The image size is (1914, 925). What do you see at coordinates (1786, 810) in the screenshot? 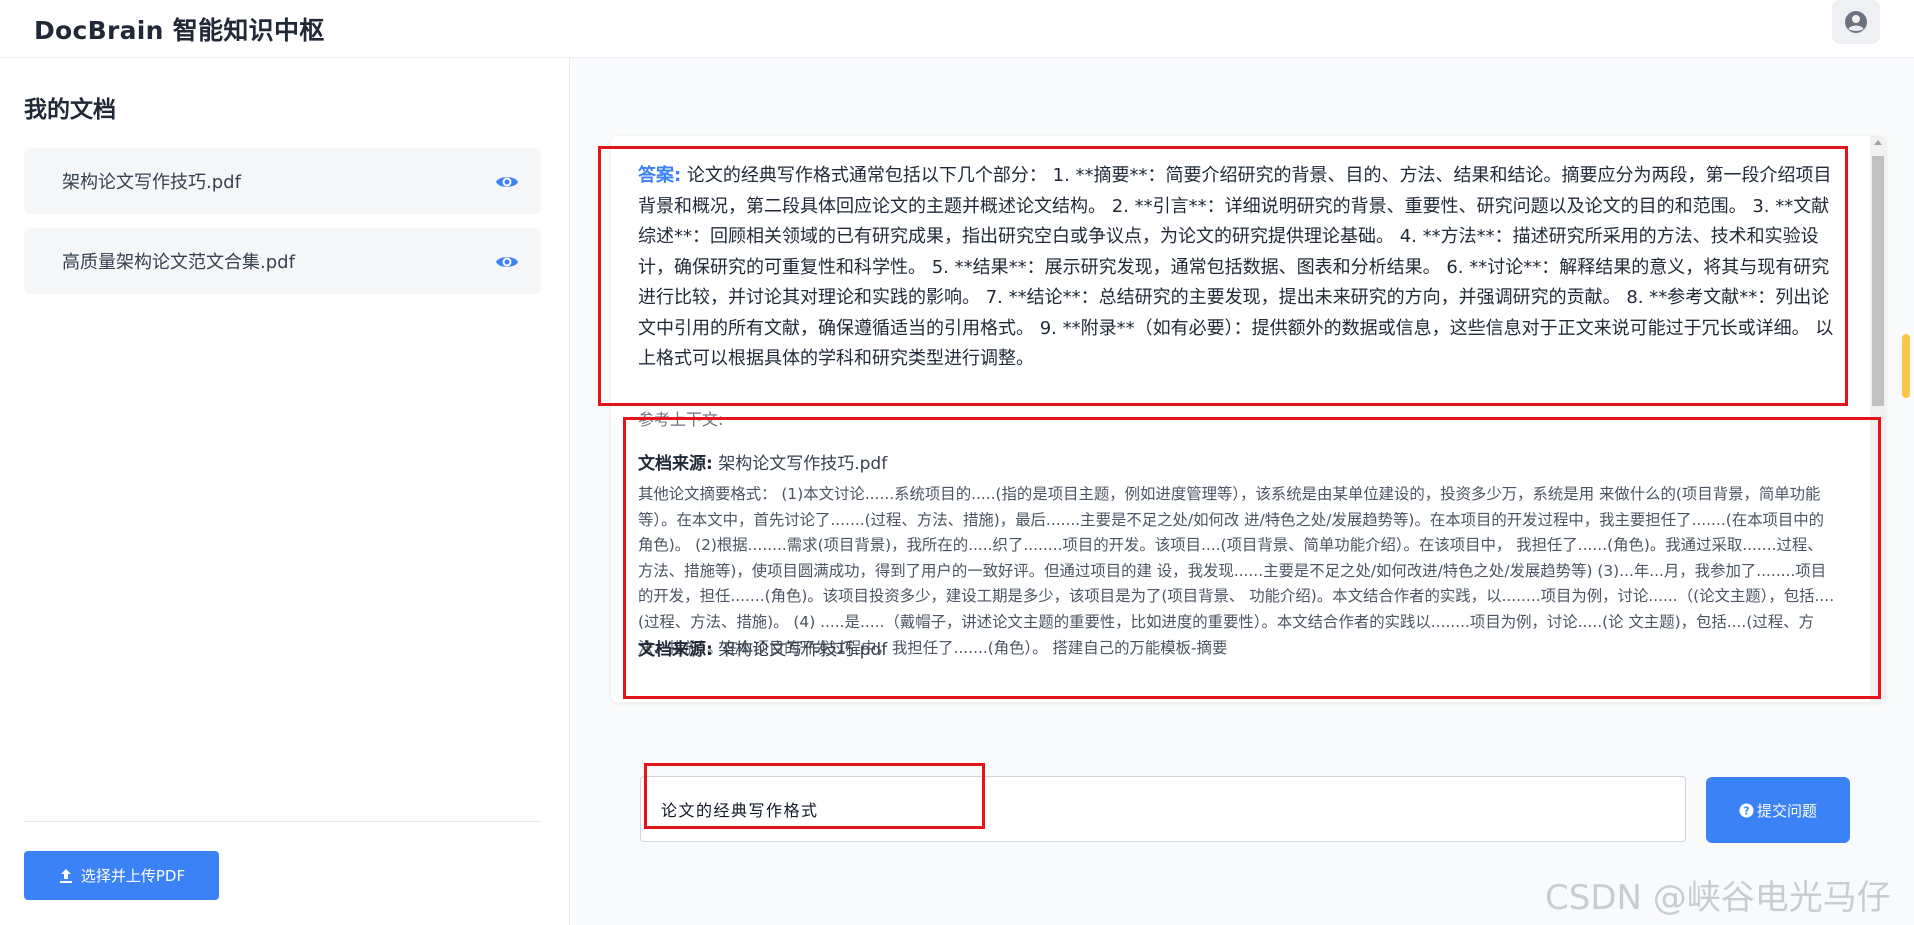
I see `submit-question-label: 提交问题` at bounding box center [1786, 810].